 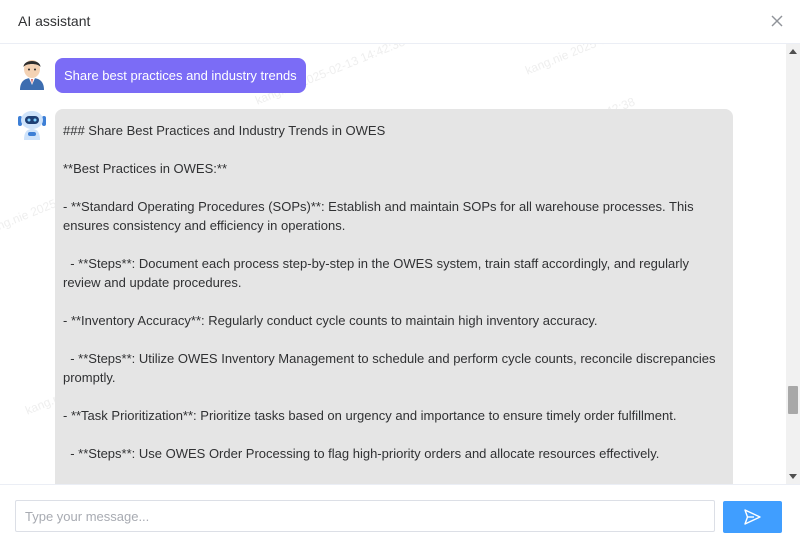 I want to click on composer, so click(x=400, y=516).